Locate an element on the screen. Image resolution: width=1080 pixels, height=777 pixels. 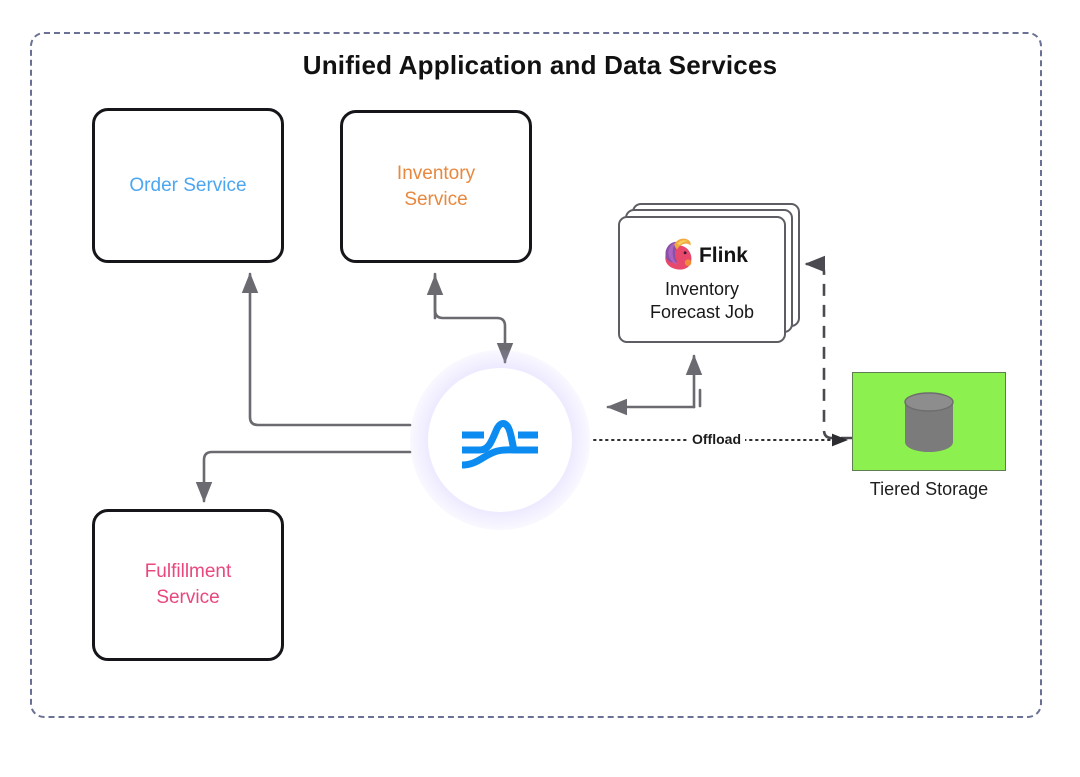
page-title: Unified Application and Data Services is located at coordinates (540, 65).